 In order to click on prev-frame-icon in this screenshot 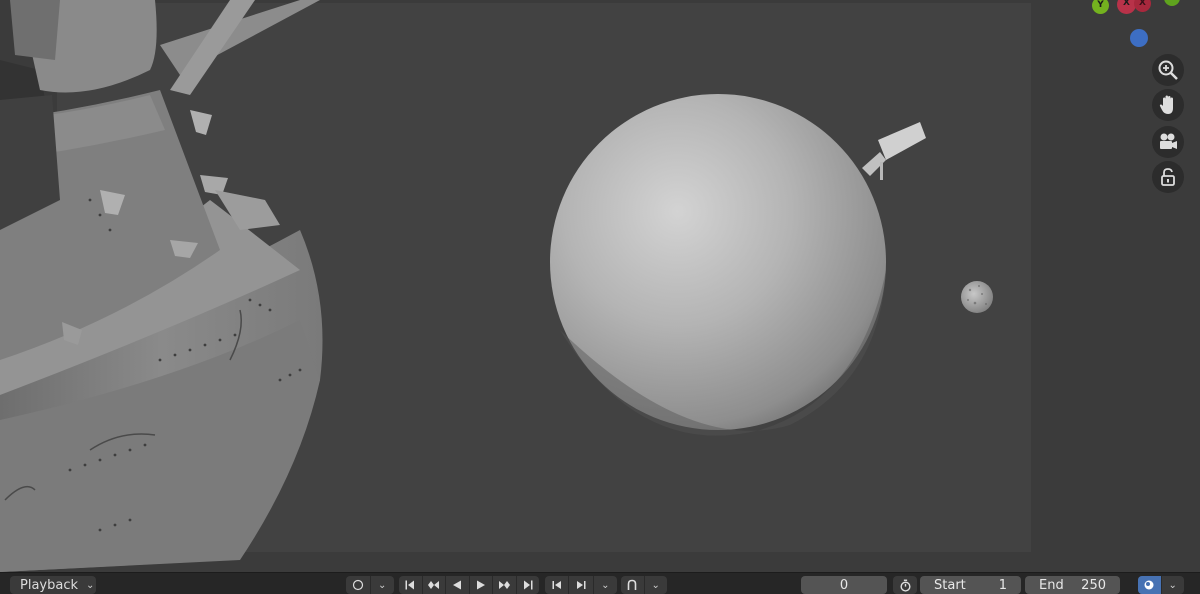, I will do `click(556, 585)`.